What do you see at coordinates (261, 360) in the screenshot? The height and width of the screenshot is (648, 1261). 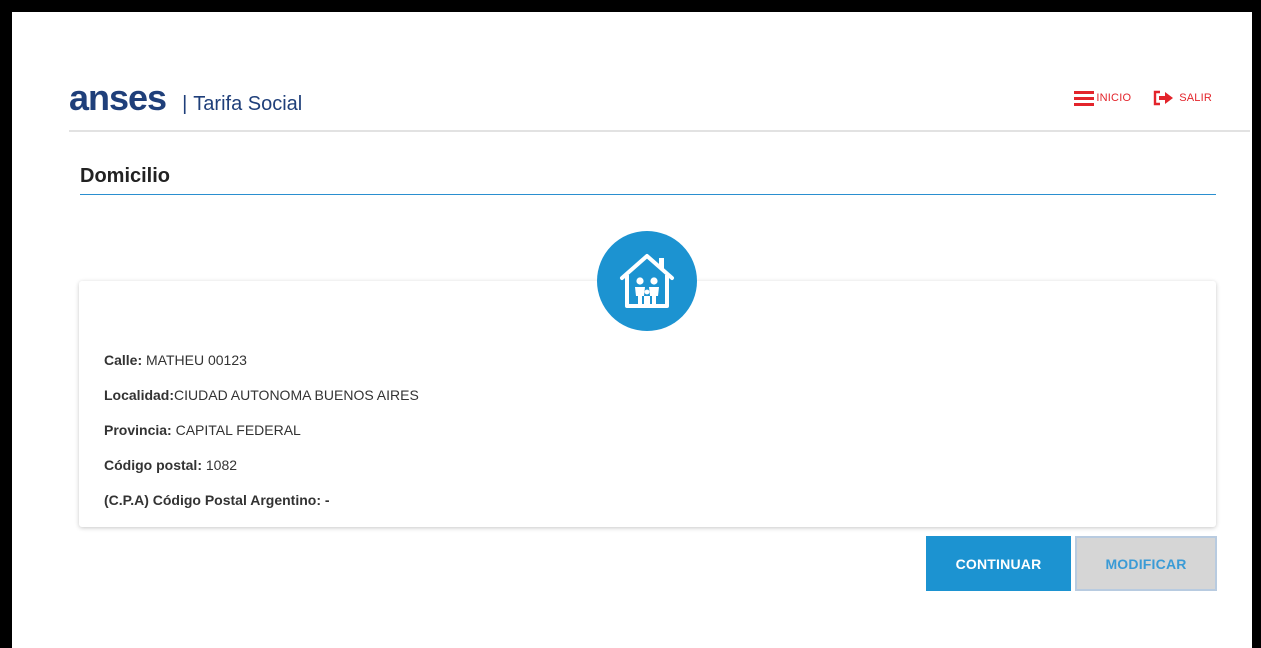 I see `street-row: Calle: MATHEU 00123` at bounding box center [261, 360].